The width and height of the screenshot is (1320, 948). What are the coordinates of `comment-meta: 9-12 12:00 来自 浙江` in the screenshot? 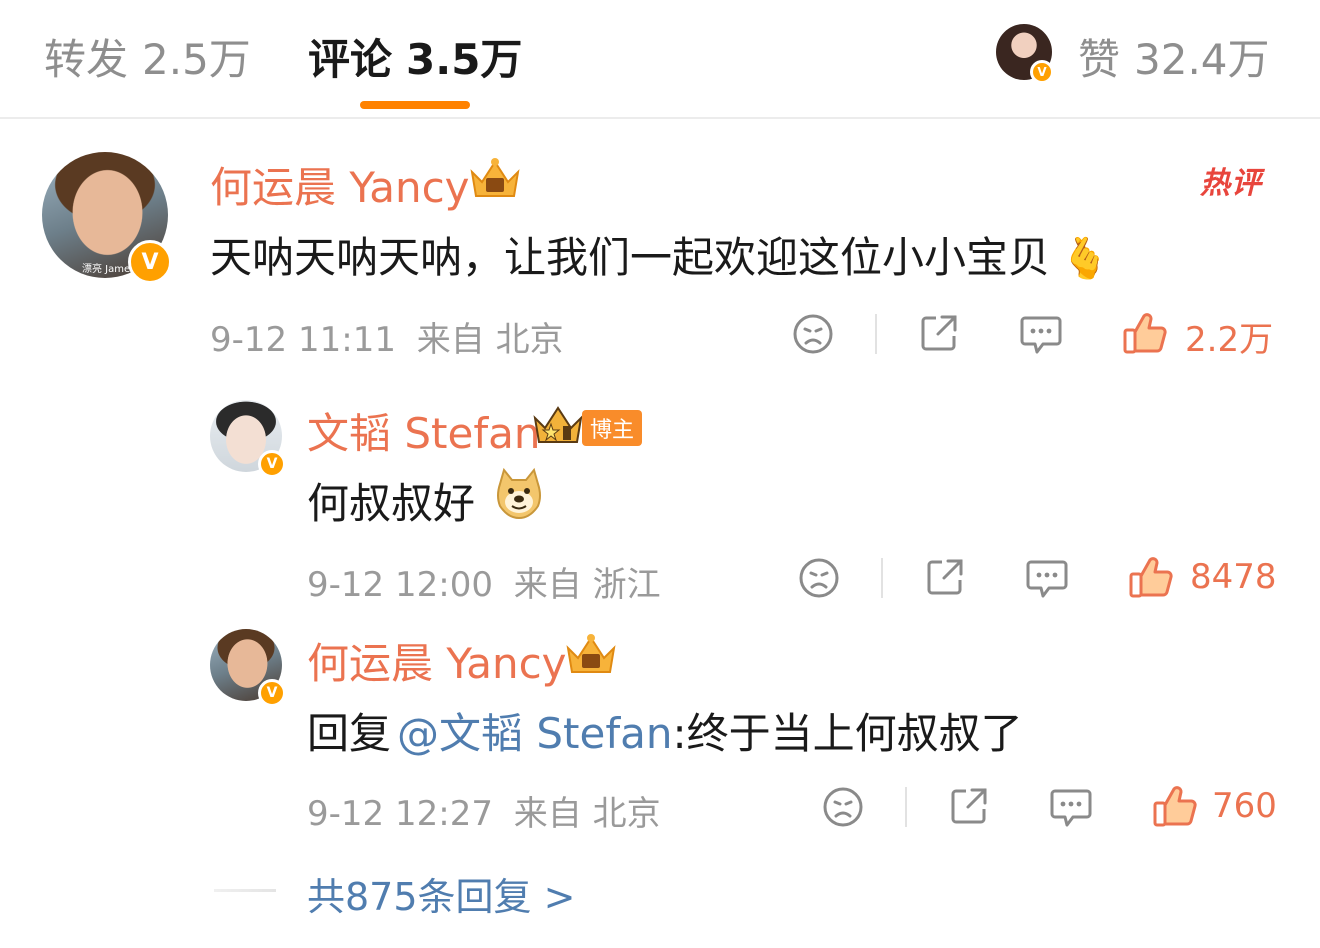 It's located at (484, 581).